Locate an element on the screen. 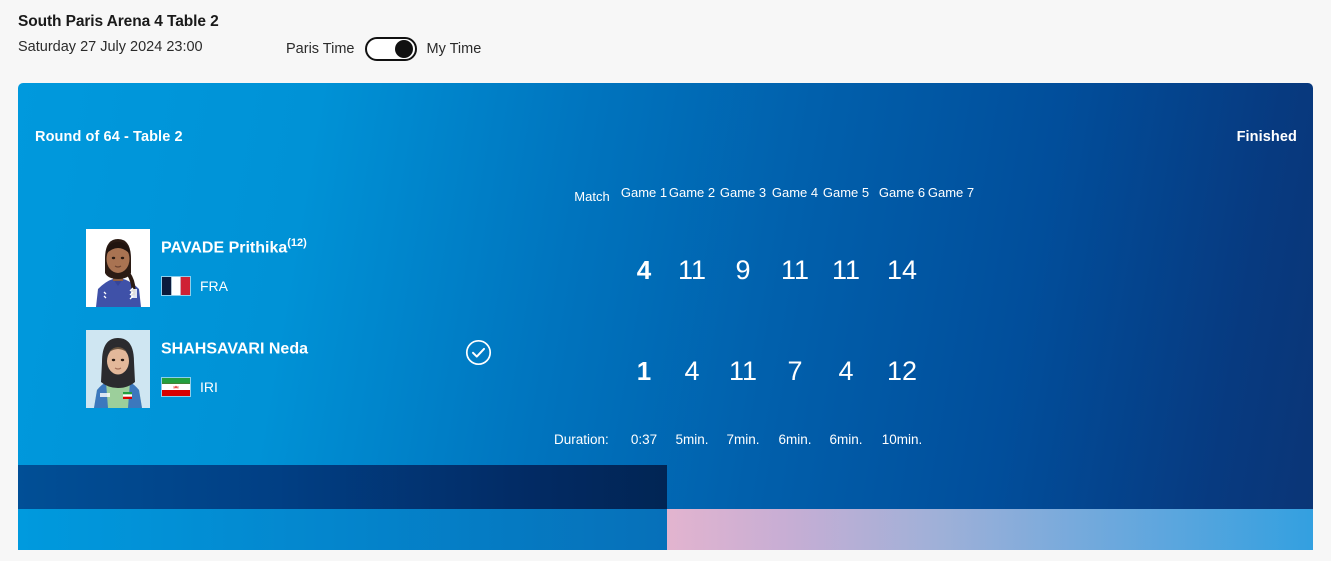 Image resolution: width=1331 pixels, height=561 pixels. score-game6-player1: 14 is located at coordinates (902, 270).